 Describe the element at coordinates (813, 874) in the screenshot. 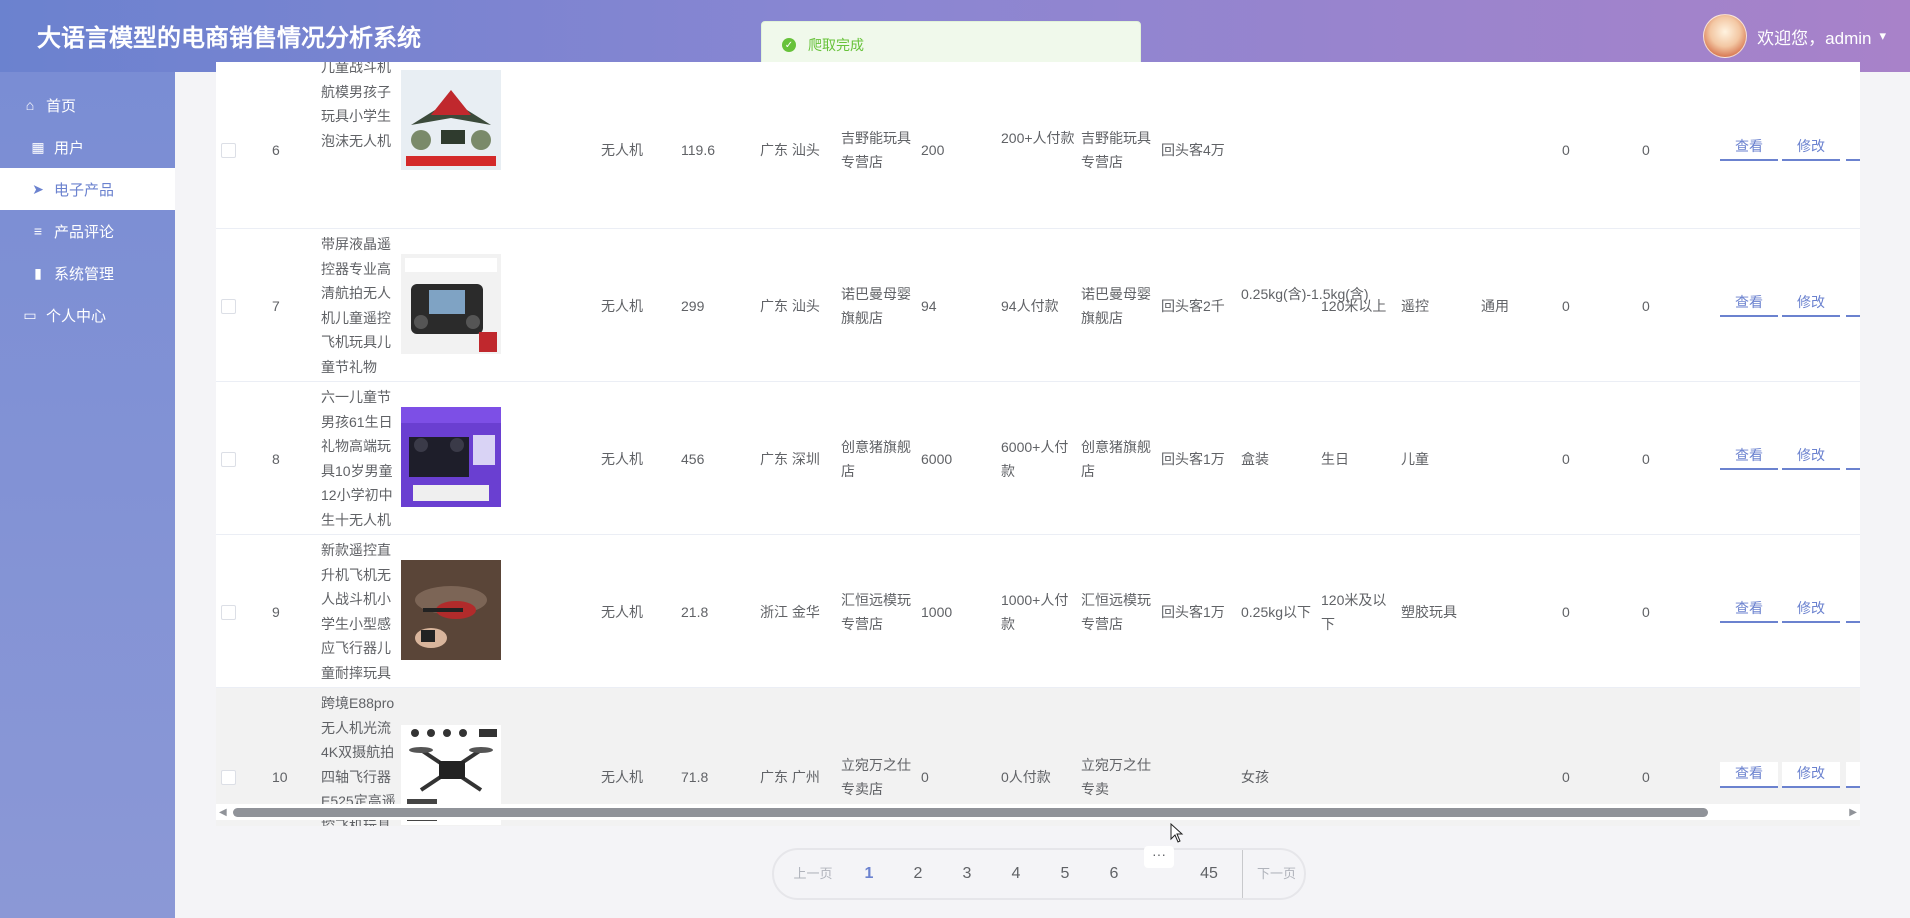

I see `prev-page-button: 上一页` at that location.